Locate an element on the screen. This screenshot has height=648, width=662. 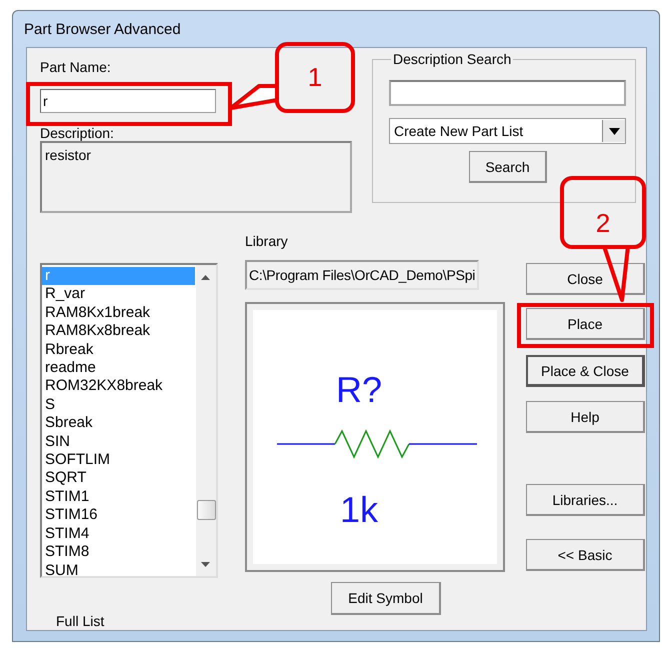
part-list-item: ROM32KX8break is located at coordinates (119, 386).